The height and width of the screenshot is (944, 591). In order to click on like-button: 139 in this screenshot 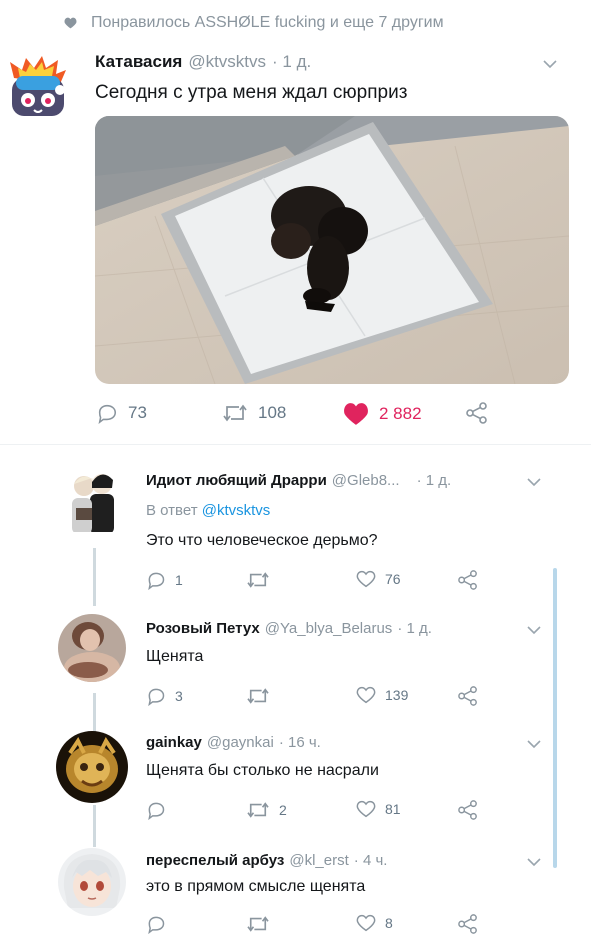, I will do `click(382, 695)`.